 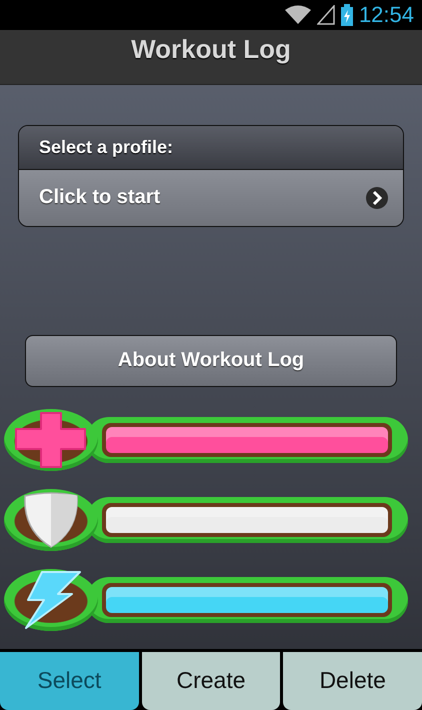 I want to click on shield-icon, so click(x=51, y=520).